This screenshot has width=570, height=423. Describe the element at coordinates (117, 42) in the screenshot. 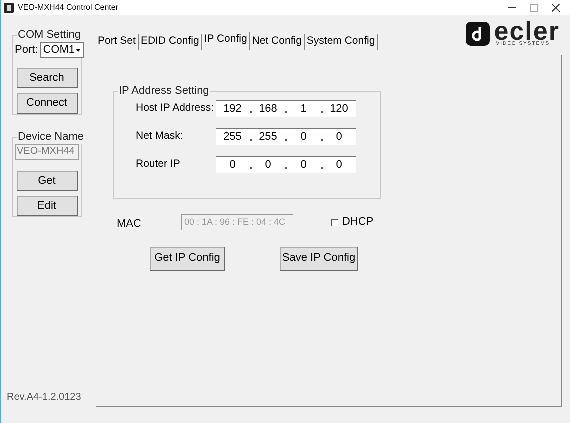

I see `tab: Port Set` at that location.